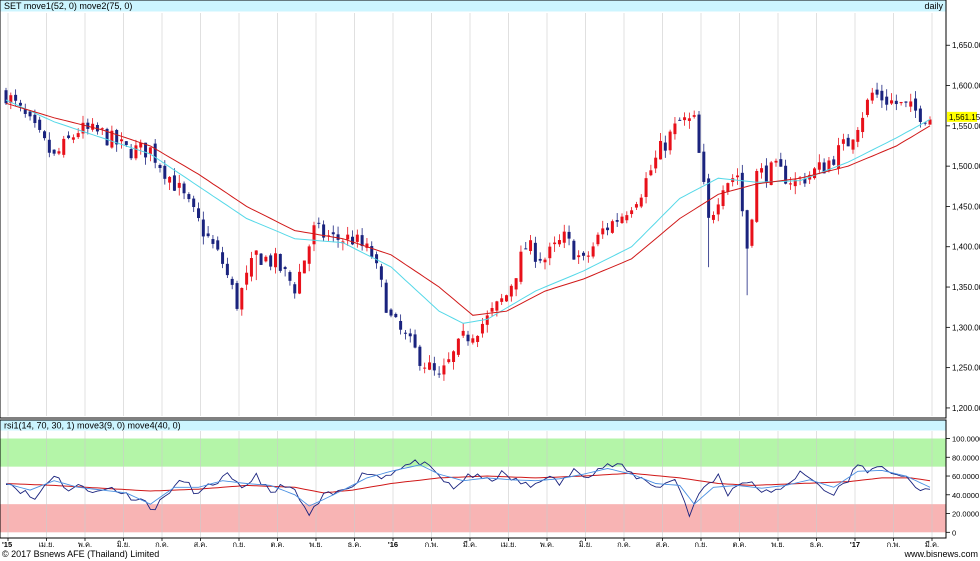 The height and width of the screenshot is (561, 980). What do you see at coordinates (473, 6) in the screenshot?
I see `price-header-bar` at bounding box center [473, 6].